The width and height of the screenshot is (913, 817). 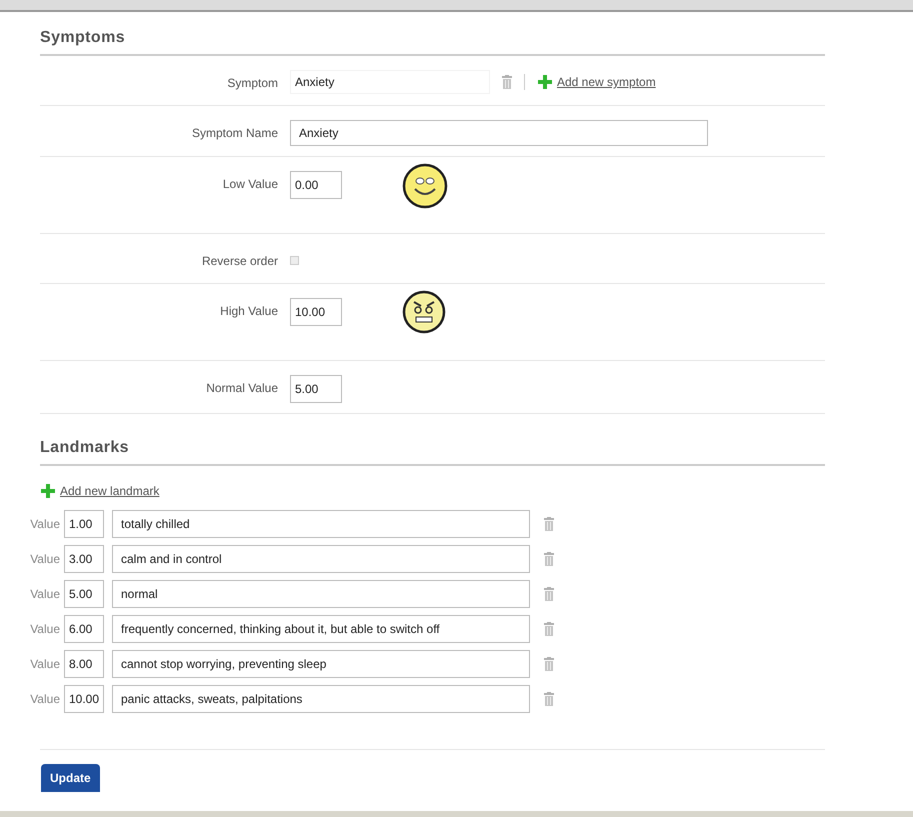 I want to click on section-heading: Landmarks, so click(x=85, y=448).